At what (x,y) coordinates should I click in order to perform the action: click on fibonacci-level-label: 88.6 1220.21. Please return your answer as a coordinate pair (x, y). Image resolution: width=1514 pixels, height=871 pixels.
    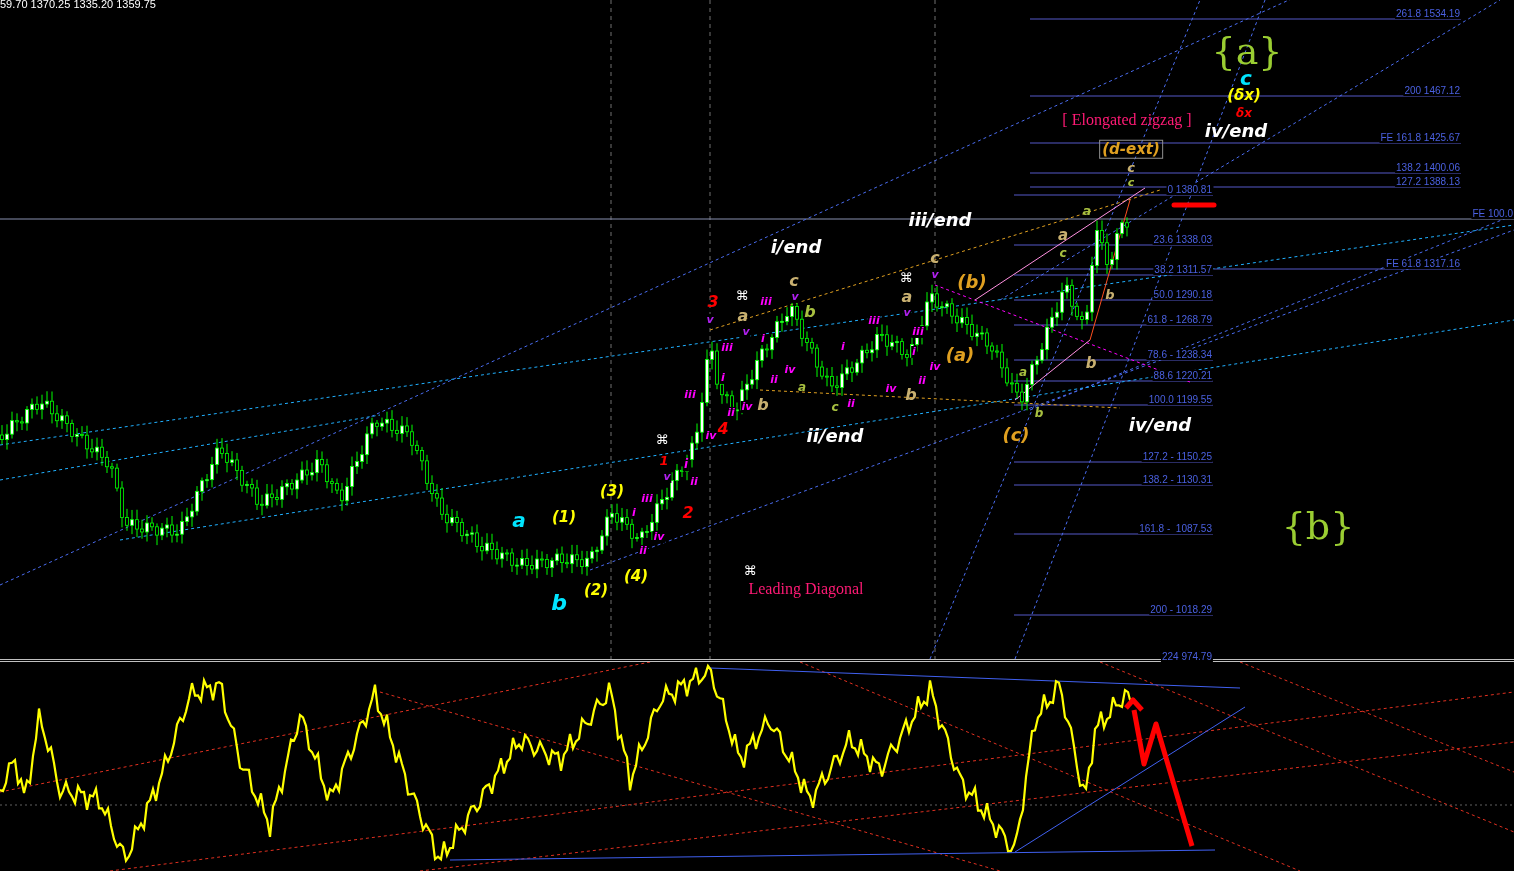
    Looking at the image, I should click on (1182, 375).